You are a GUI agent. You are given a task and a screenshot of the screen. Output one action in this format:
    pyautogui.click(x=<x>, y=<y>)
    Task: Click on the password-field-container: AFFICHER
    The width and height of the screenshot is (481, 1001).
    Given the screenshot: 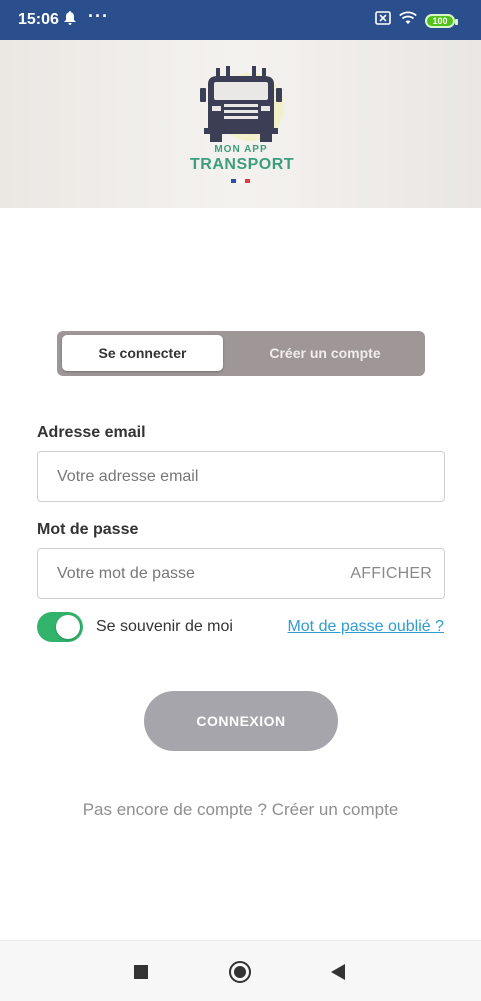 What is the action you would take?
    pyautogui.click(x=241, y=573)
    